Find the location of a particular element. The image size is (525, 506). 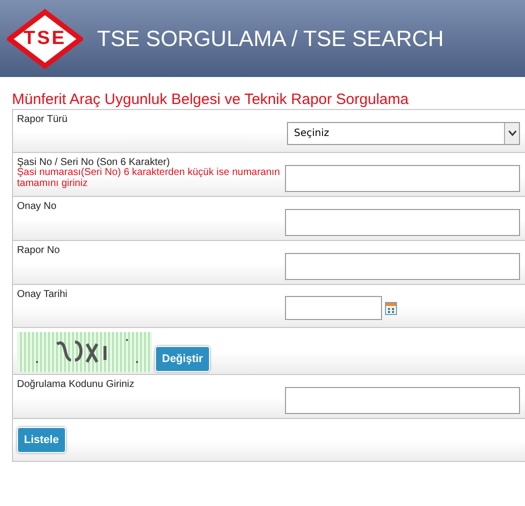

field-label: Şasi No / Seri No (Son 6 Karakter) is located at coordinates (93, 162).